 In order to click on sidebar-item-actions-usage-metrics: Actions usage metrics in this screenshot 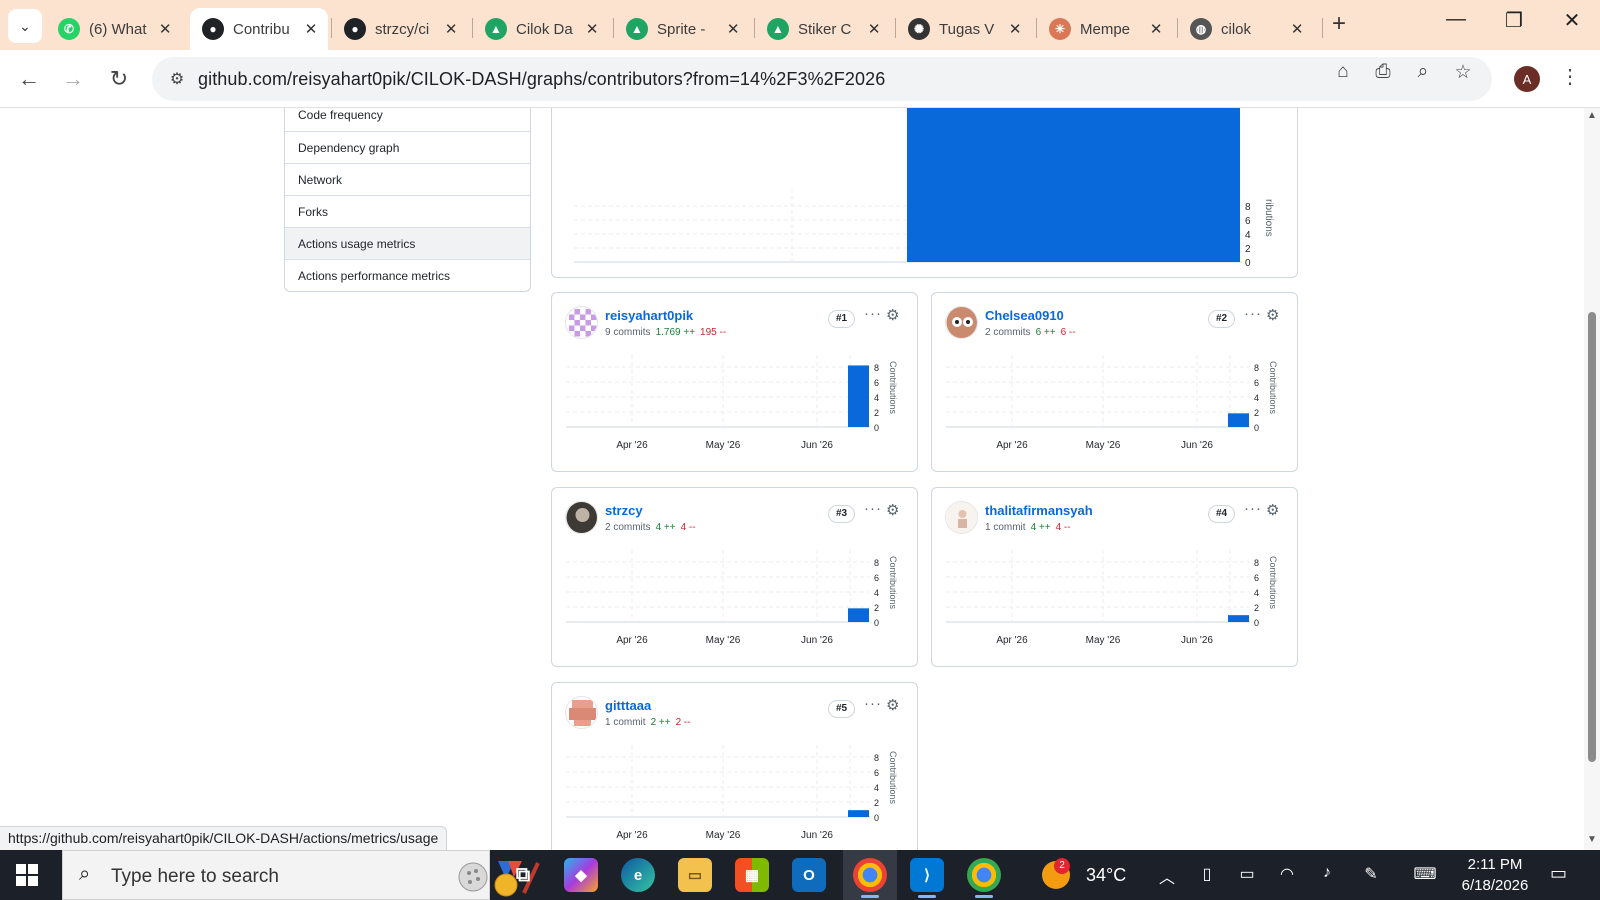, I will do `click(407, 243)`.